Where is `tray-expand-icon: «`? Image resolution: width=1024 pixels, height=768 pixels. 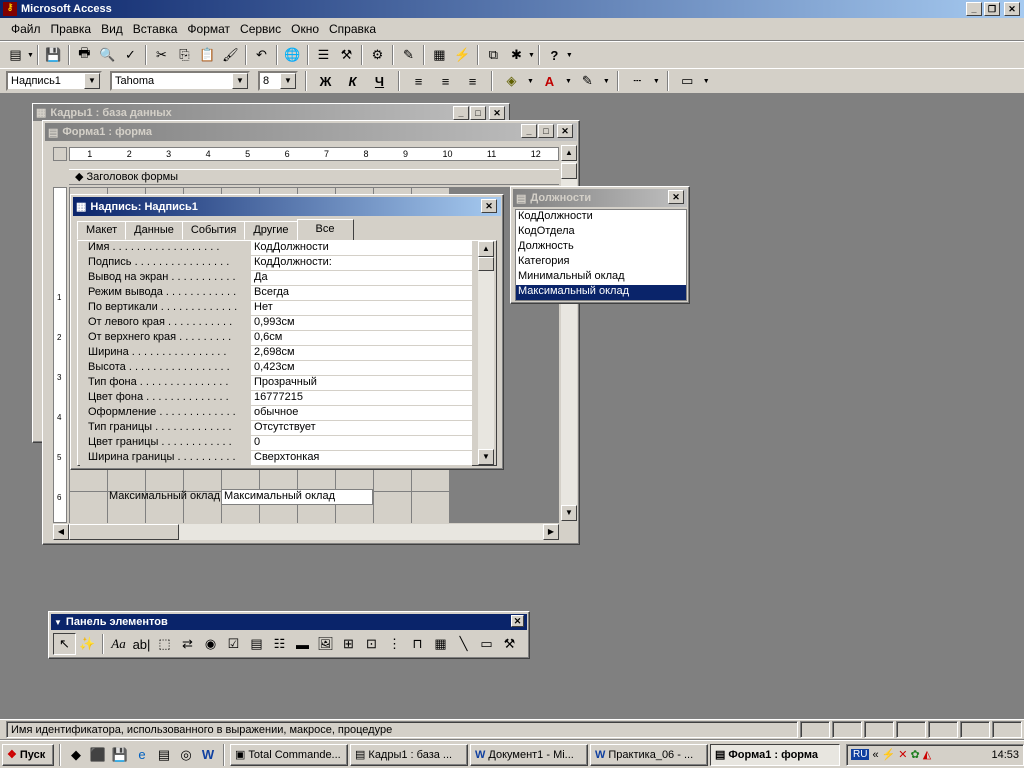 tray-expand-icon: « is located at coordinates (875, 755).